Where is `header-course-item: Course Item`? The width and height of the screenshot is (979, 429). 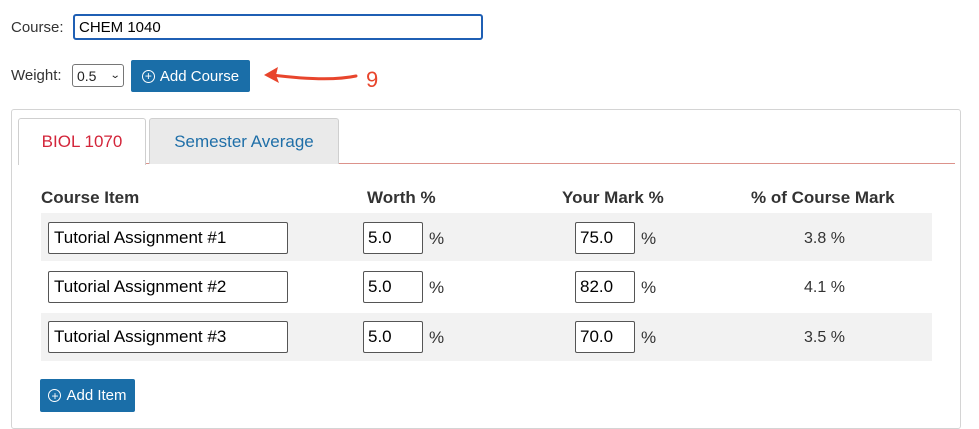 header-course-item: Course Item is located at coordinates (90, 197).